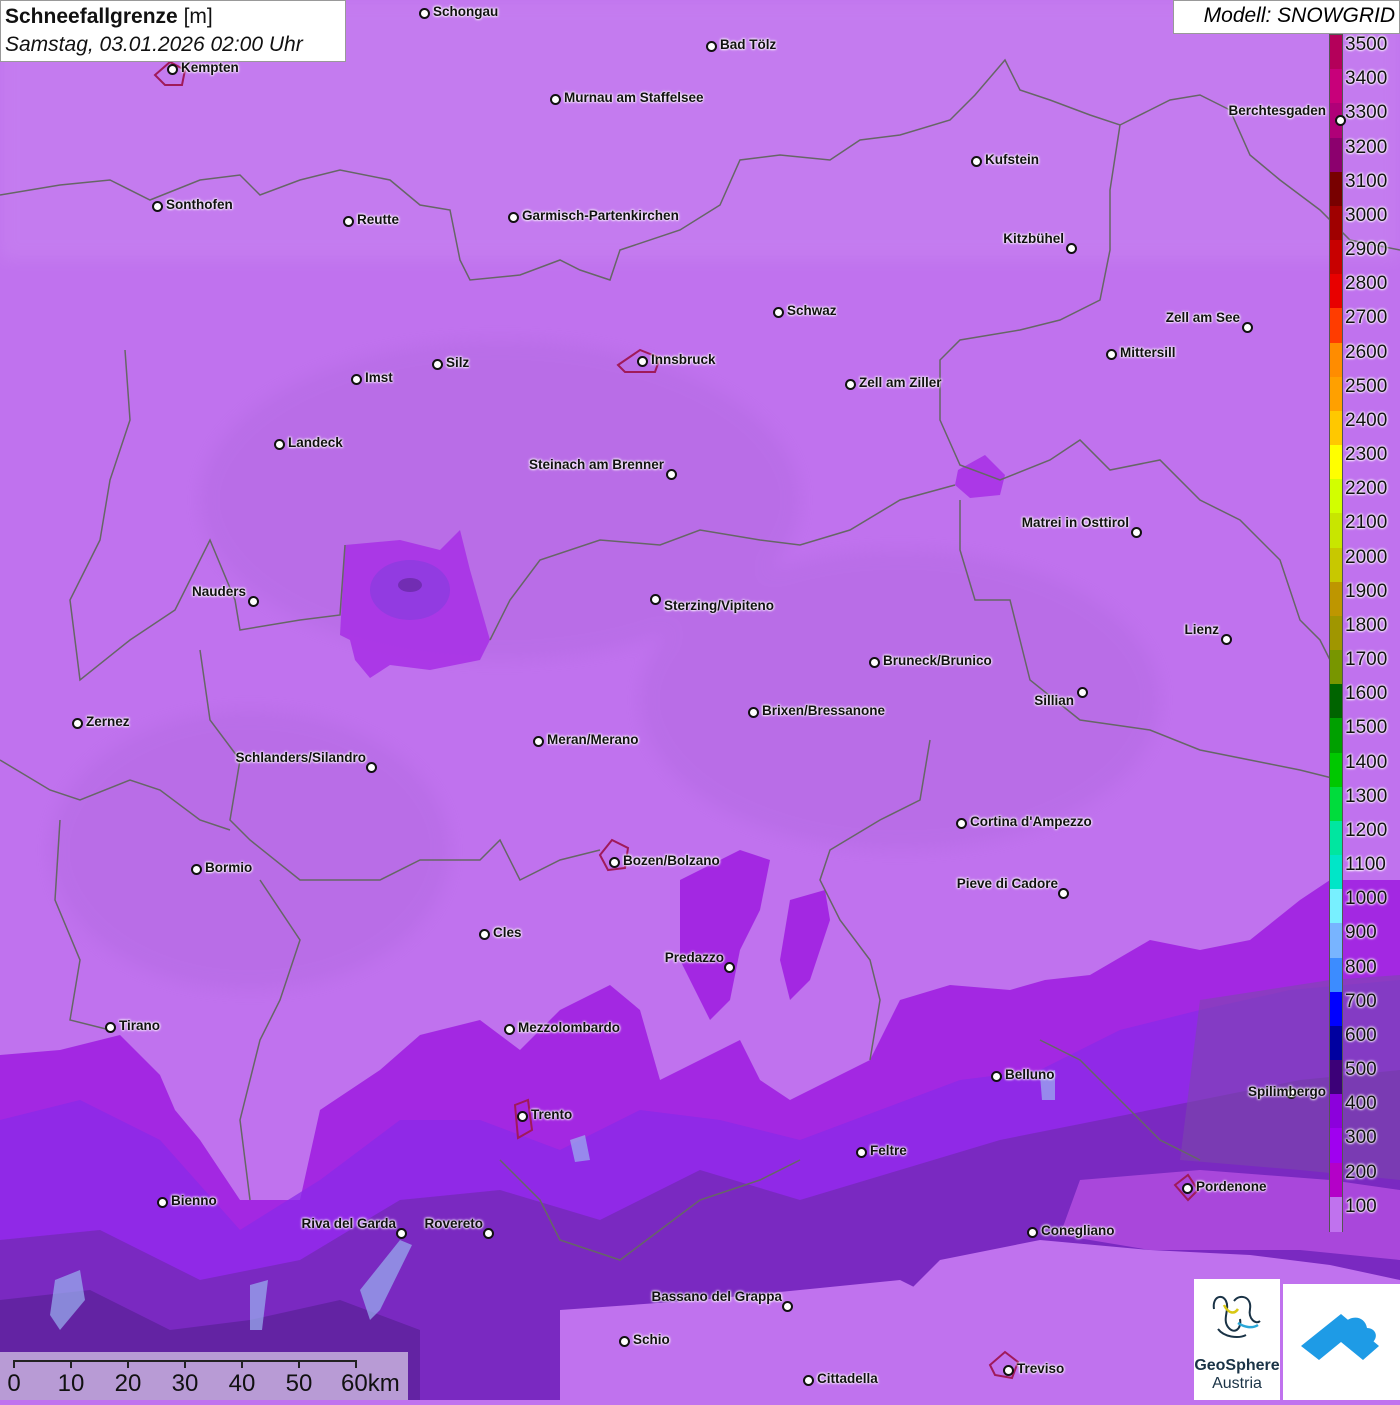  What do you see at coordinates (1366, 899) in the screenshot?
I see `legend-label: 1000` at bounding box center [1366, 899].